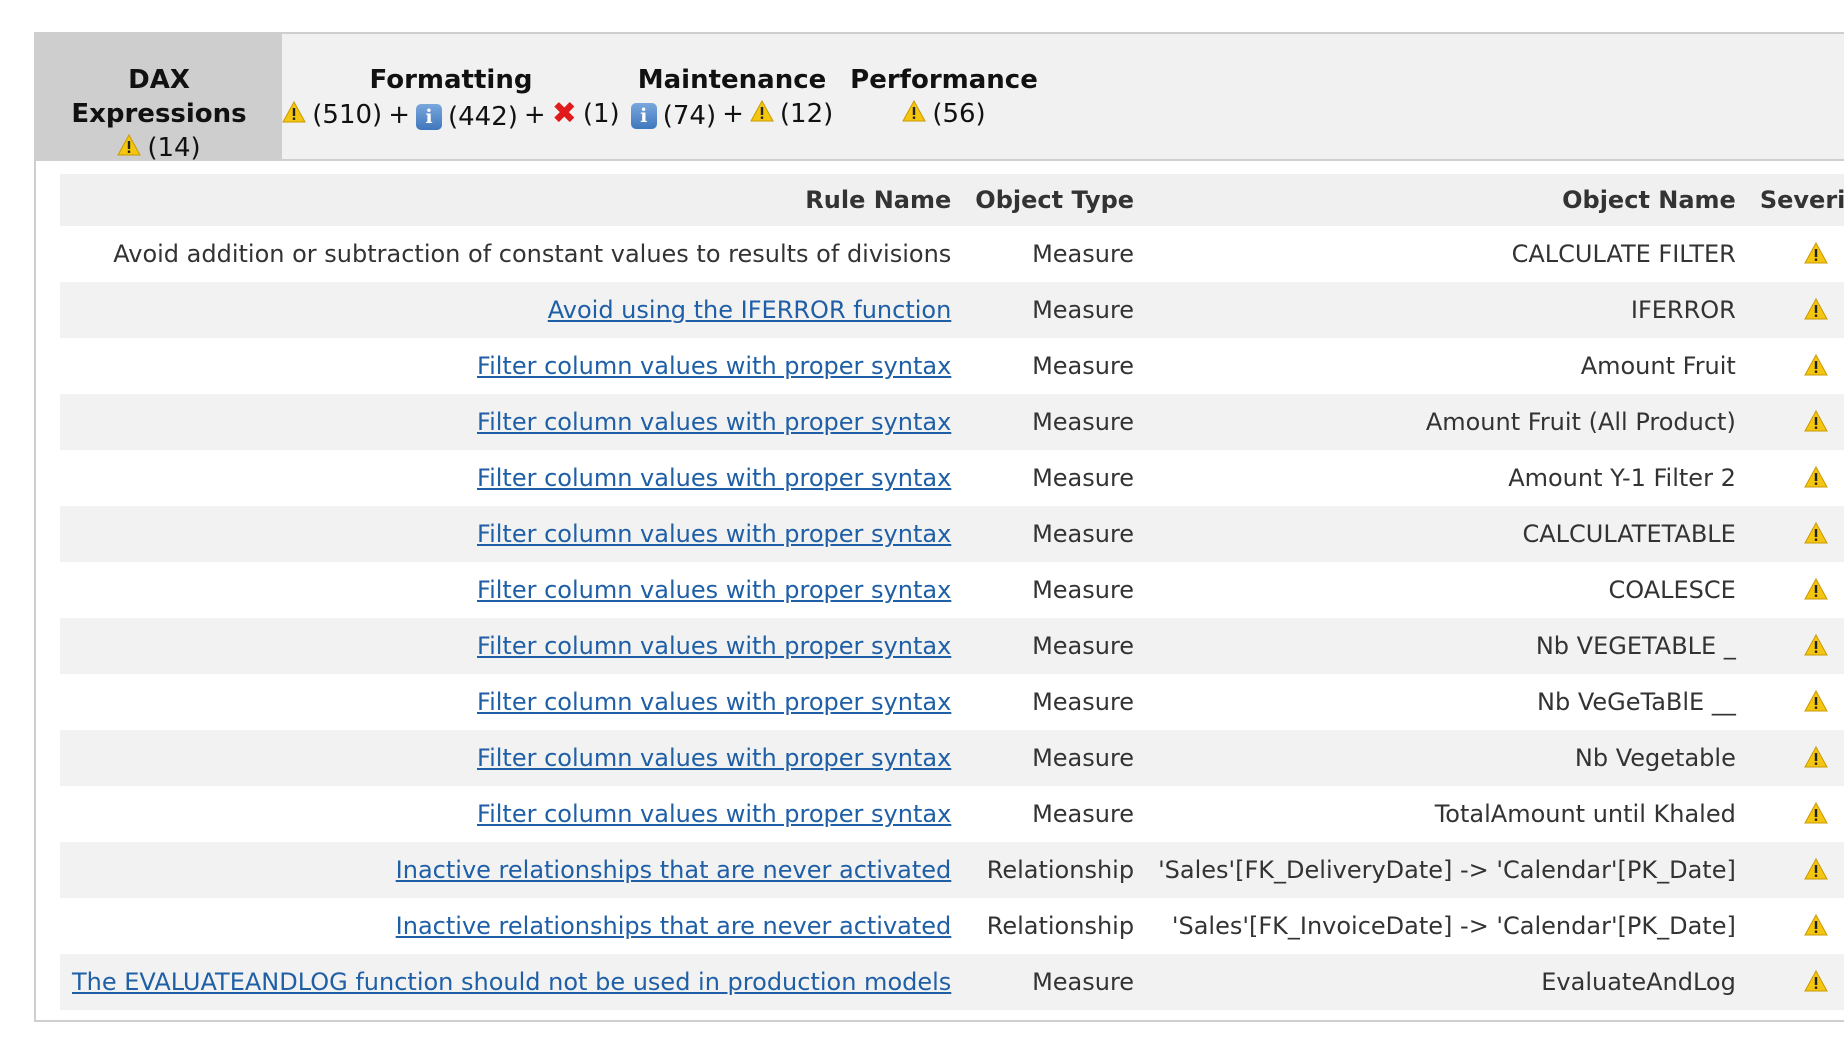  I want to click on object-name-cell: Nb Vegetable, so click(1447, 758).